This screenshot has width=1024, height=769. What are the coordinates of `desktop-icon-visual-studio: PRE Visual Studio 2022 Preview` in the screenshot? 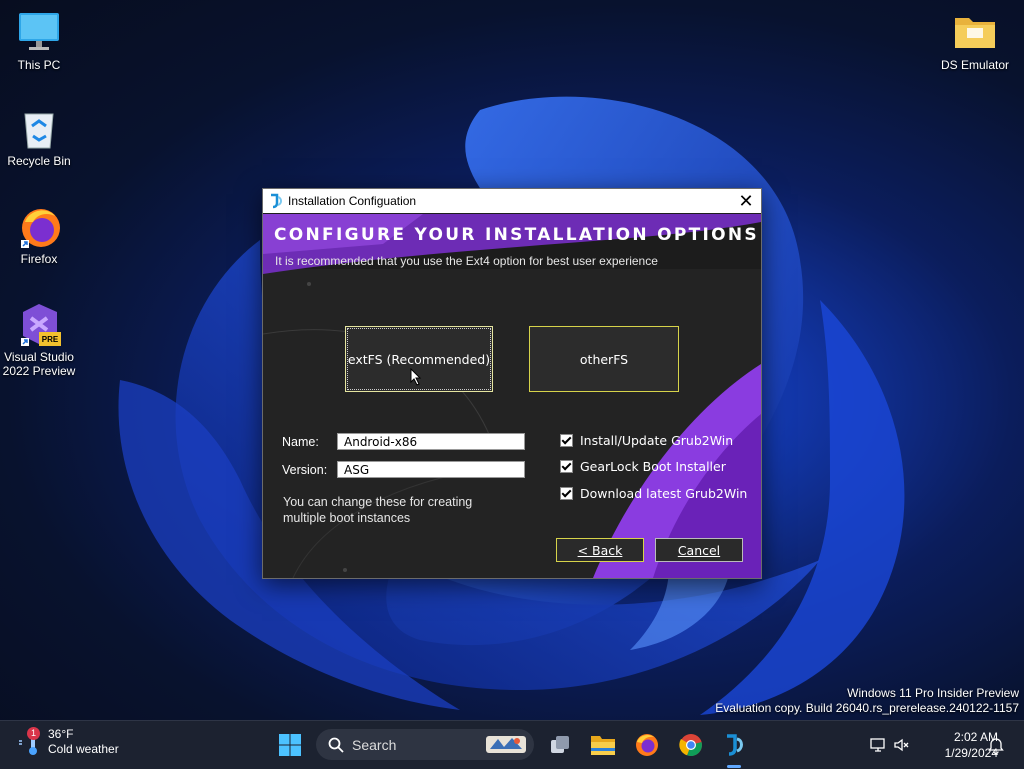 It's located at (39, 340).